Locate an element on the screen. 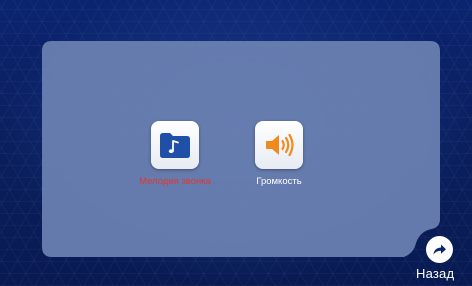 This screenshot has height=286, width=472. volume-tile is located at coordinates (279, 145).